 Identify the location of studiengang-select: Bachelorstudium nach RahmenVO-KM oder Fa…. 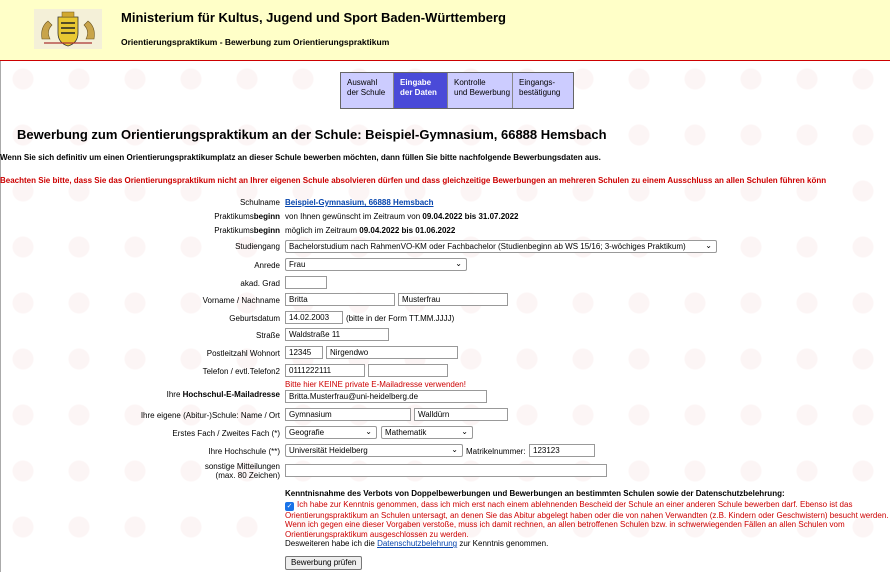
(501, 246).